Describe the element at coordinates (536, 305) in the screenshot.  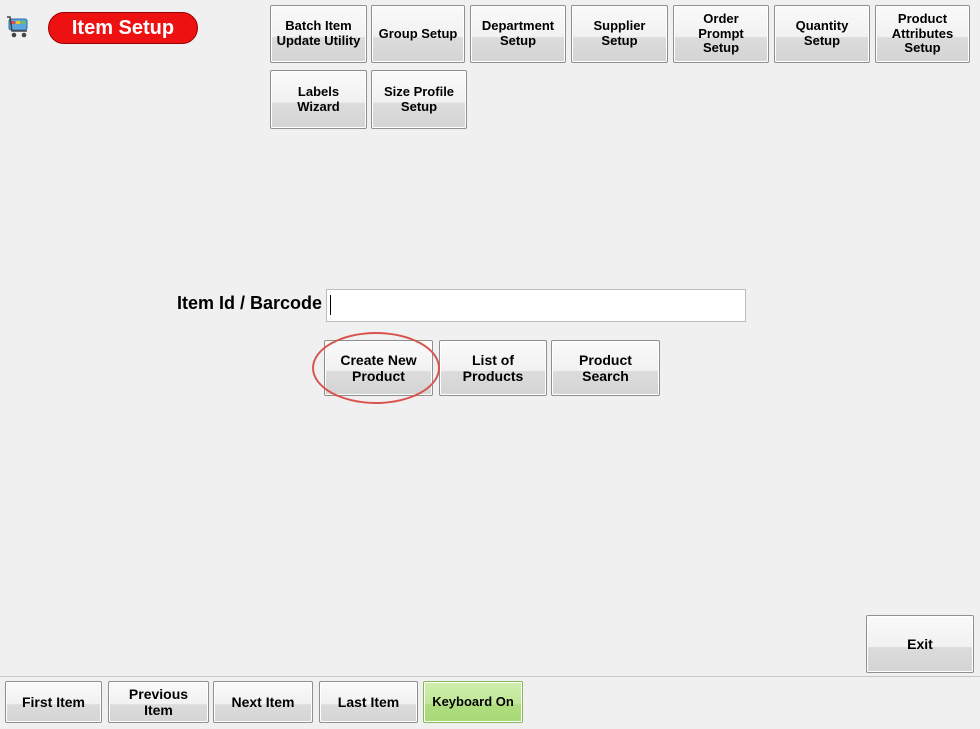
I see `item-id-barcode-input` at that location.